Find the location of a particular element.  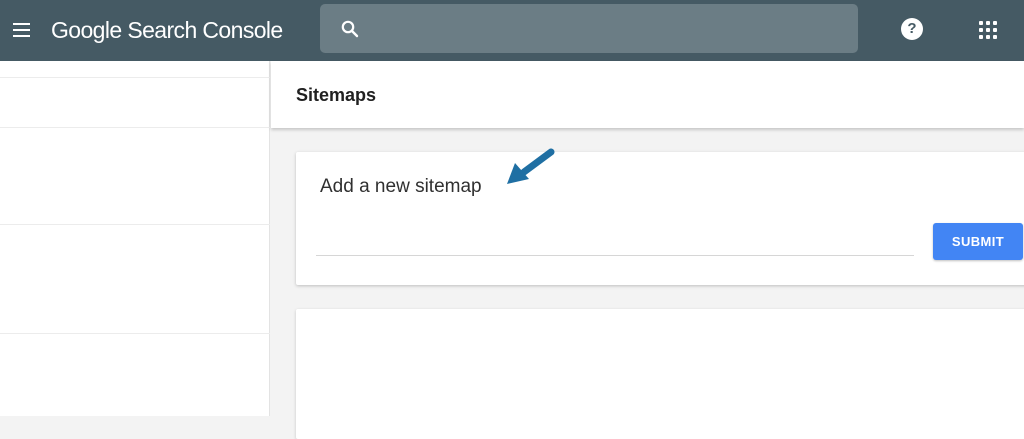

help-icon: ? is located at coordinates (912, 29).